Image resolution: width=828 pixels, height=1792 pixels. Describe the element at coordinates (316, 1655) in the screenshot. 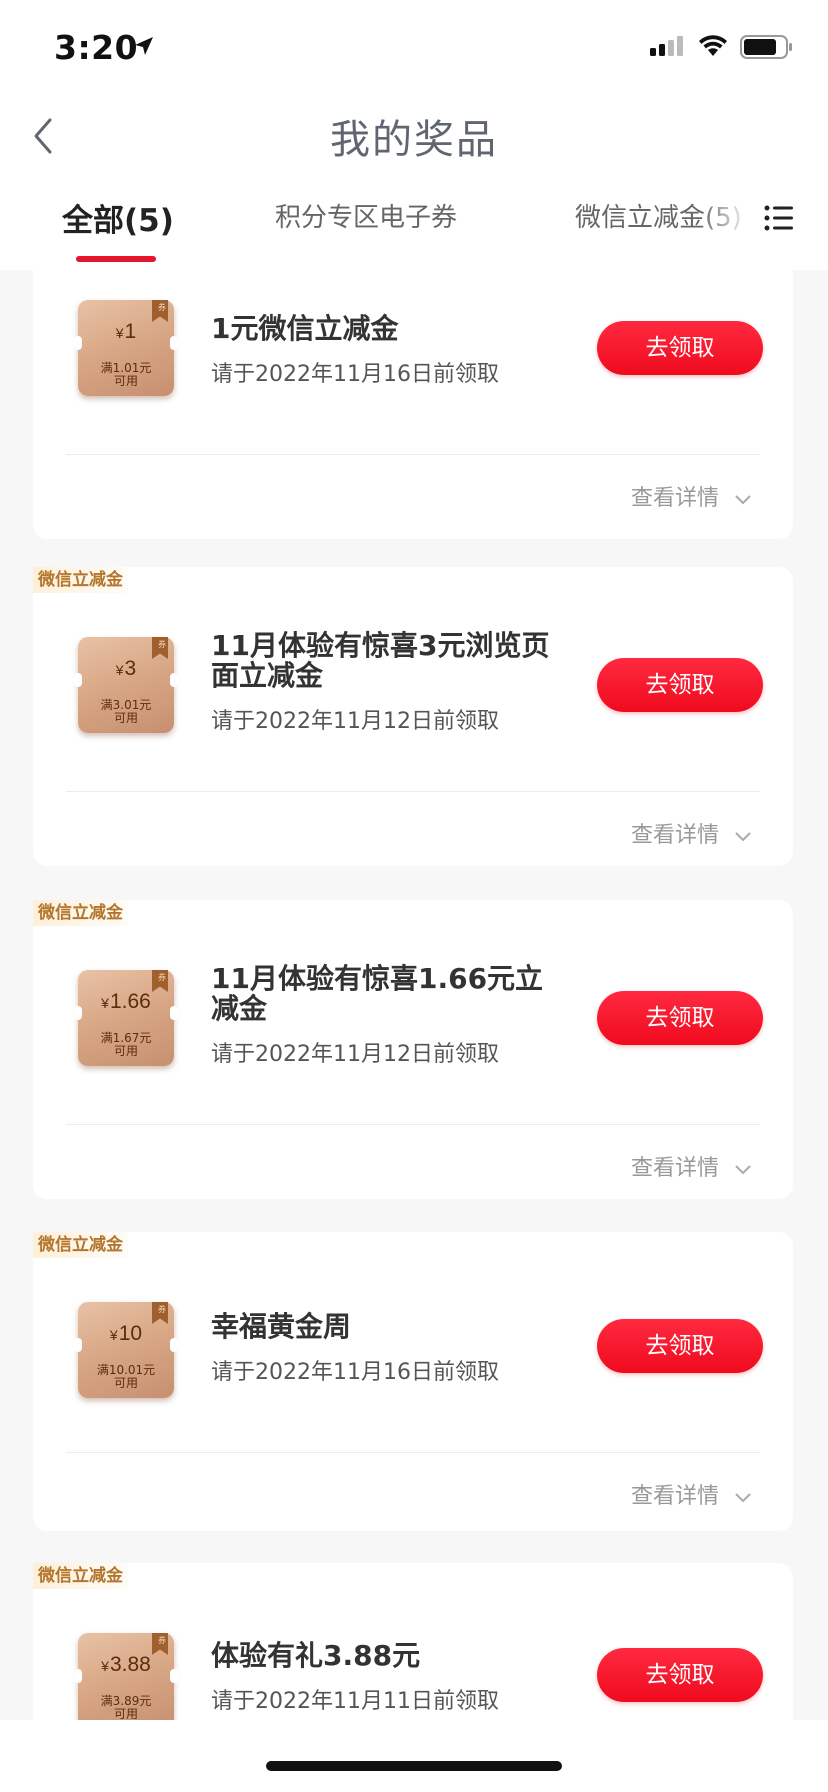

I see `prize-title: 体验有礼3.88元` at that location.